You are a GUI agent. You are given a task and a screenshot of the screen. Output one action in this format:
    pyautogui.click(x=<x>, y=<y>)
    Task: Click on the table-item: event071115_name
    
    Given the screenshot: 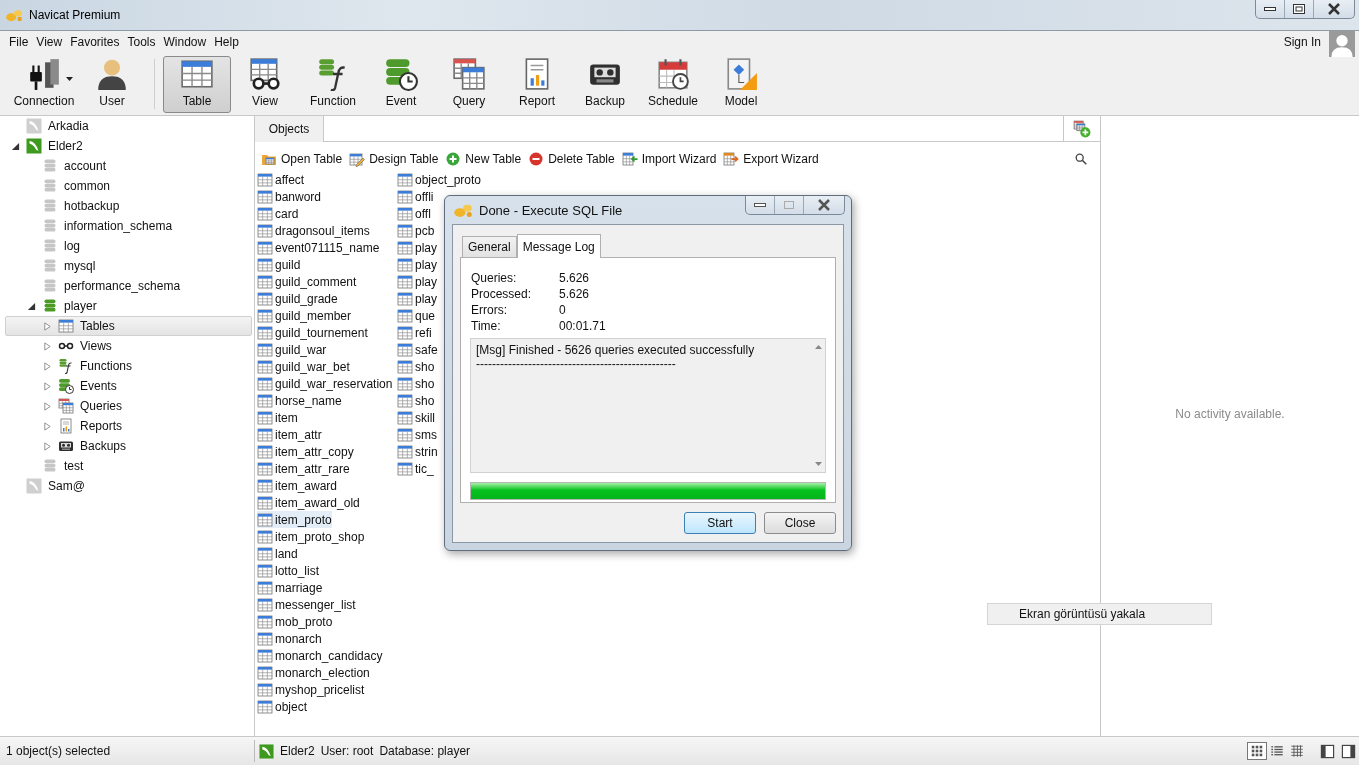 What is the action you would take?
    pyautogui.click(x=318, y=247)
    